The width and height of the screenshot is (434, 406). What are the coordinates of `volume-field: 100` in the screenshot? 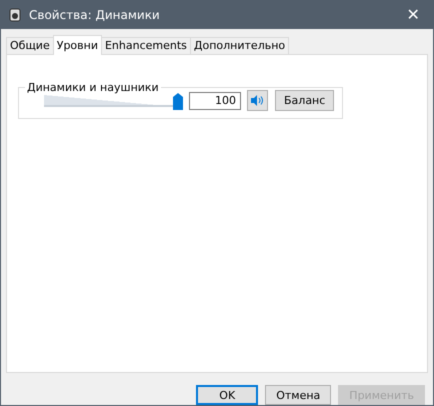 It's located at (215, 101).